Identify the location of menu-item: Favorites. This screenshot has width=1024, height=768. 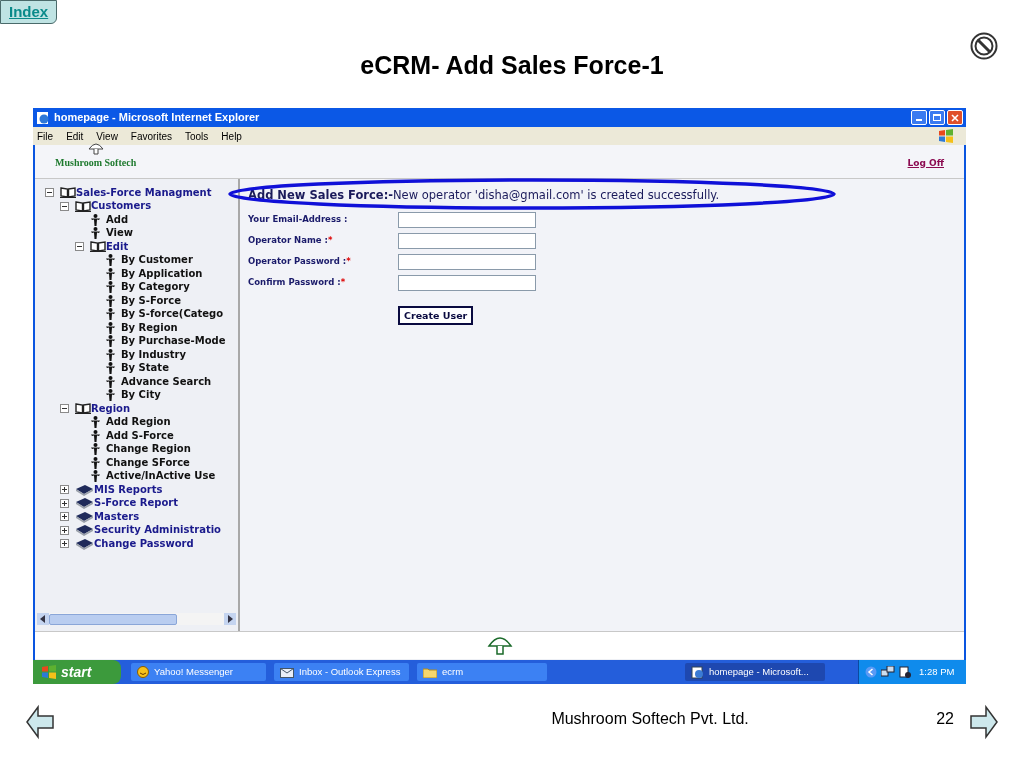
(151, 136).